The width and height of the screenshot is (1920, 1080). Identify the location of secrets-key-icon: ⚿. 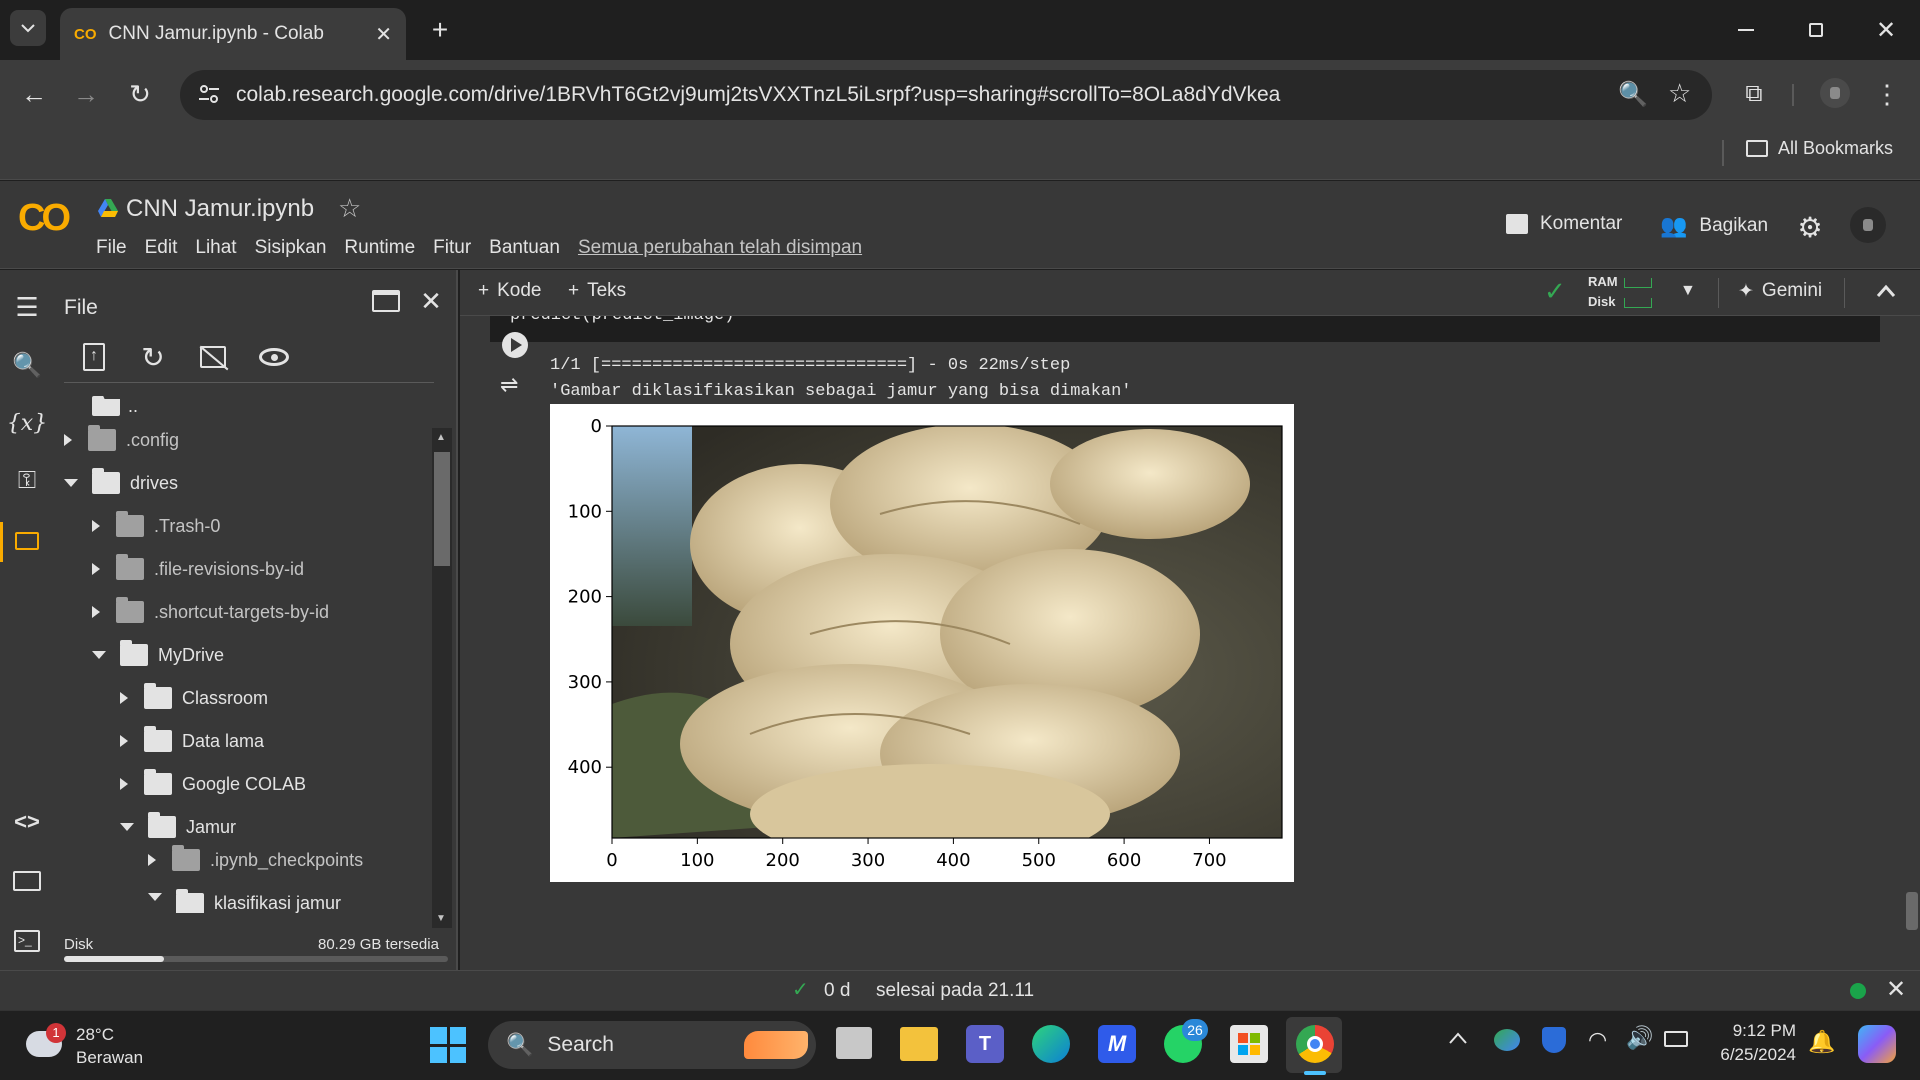
(27, 481).